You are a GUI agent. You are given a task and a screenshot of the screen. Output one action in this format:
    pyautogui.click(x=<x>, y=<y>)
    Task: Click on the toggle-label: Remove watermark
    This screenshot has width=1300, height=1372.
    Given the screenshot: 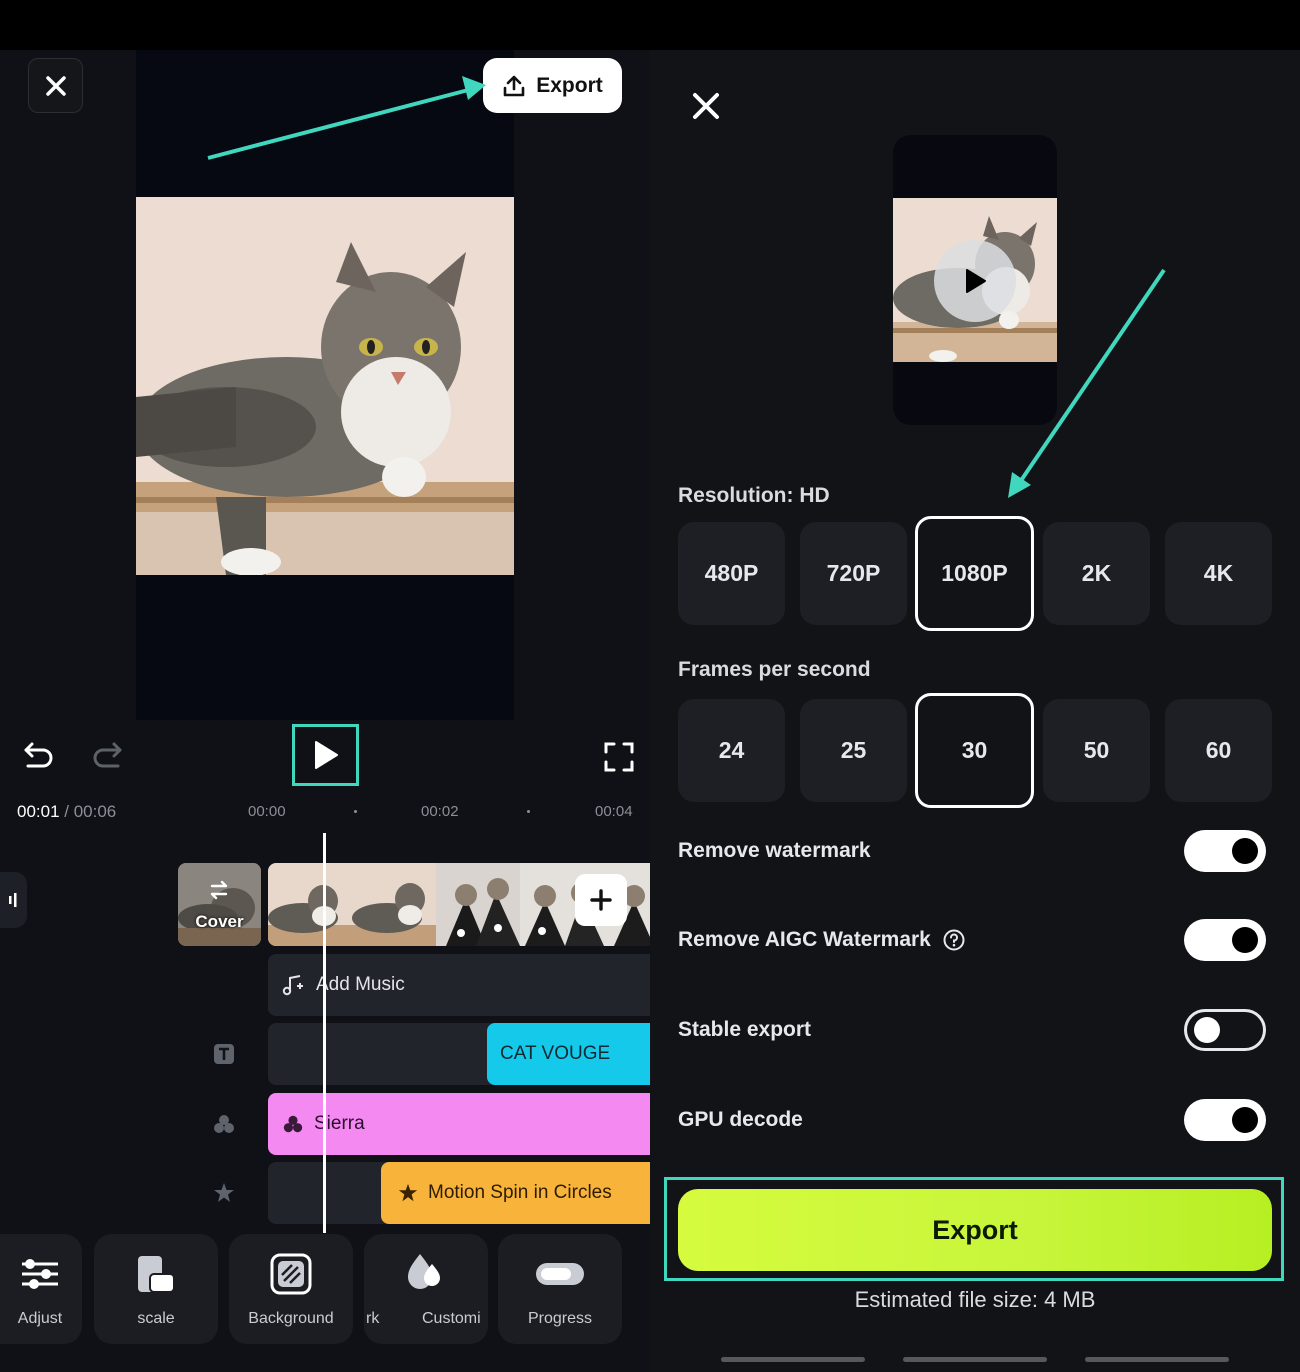 What is the action you would take?
    pyautogui.click(x=774, y=850)
    